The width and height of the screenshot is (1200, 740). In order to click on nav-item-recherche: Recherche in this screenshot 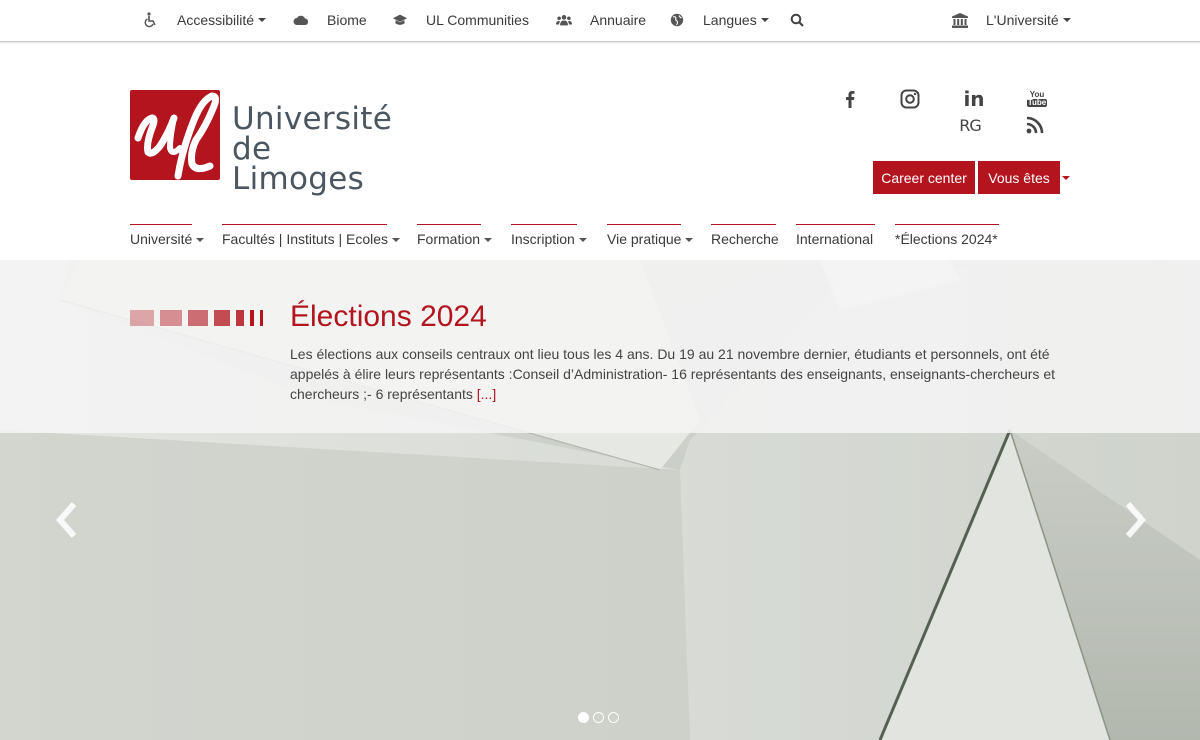, I will do `click(745, 238)`.